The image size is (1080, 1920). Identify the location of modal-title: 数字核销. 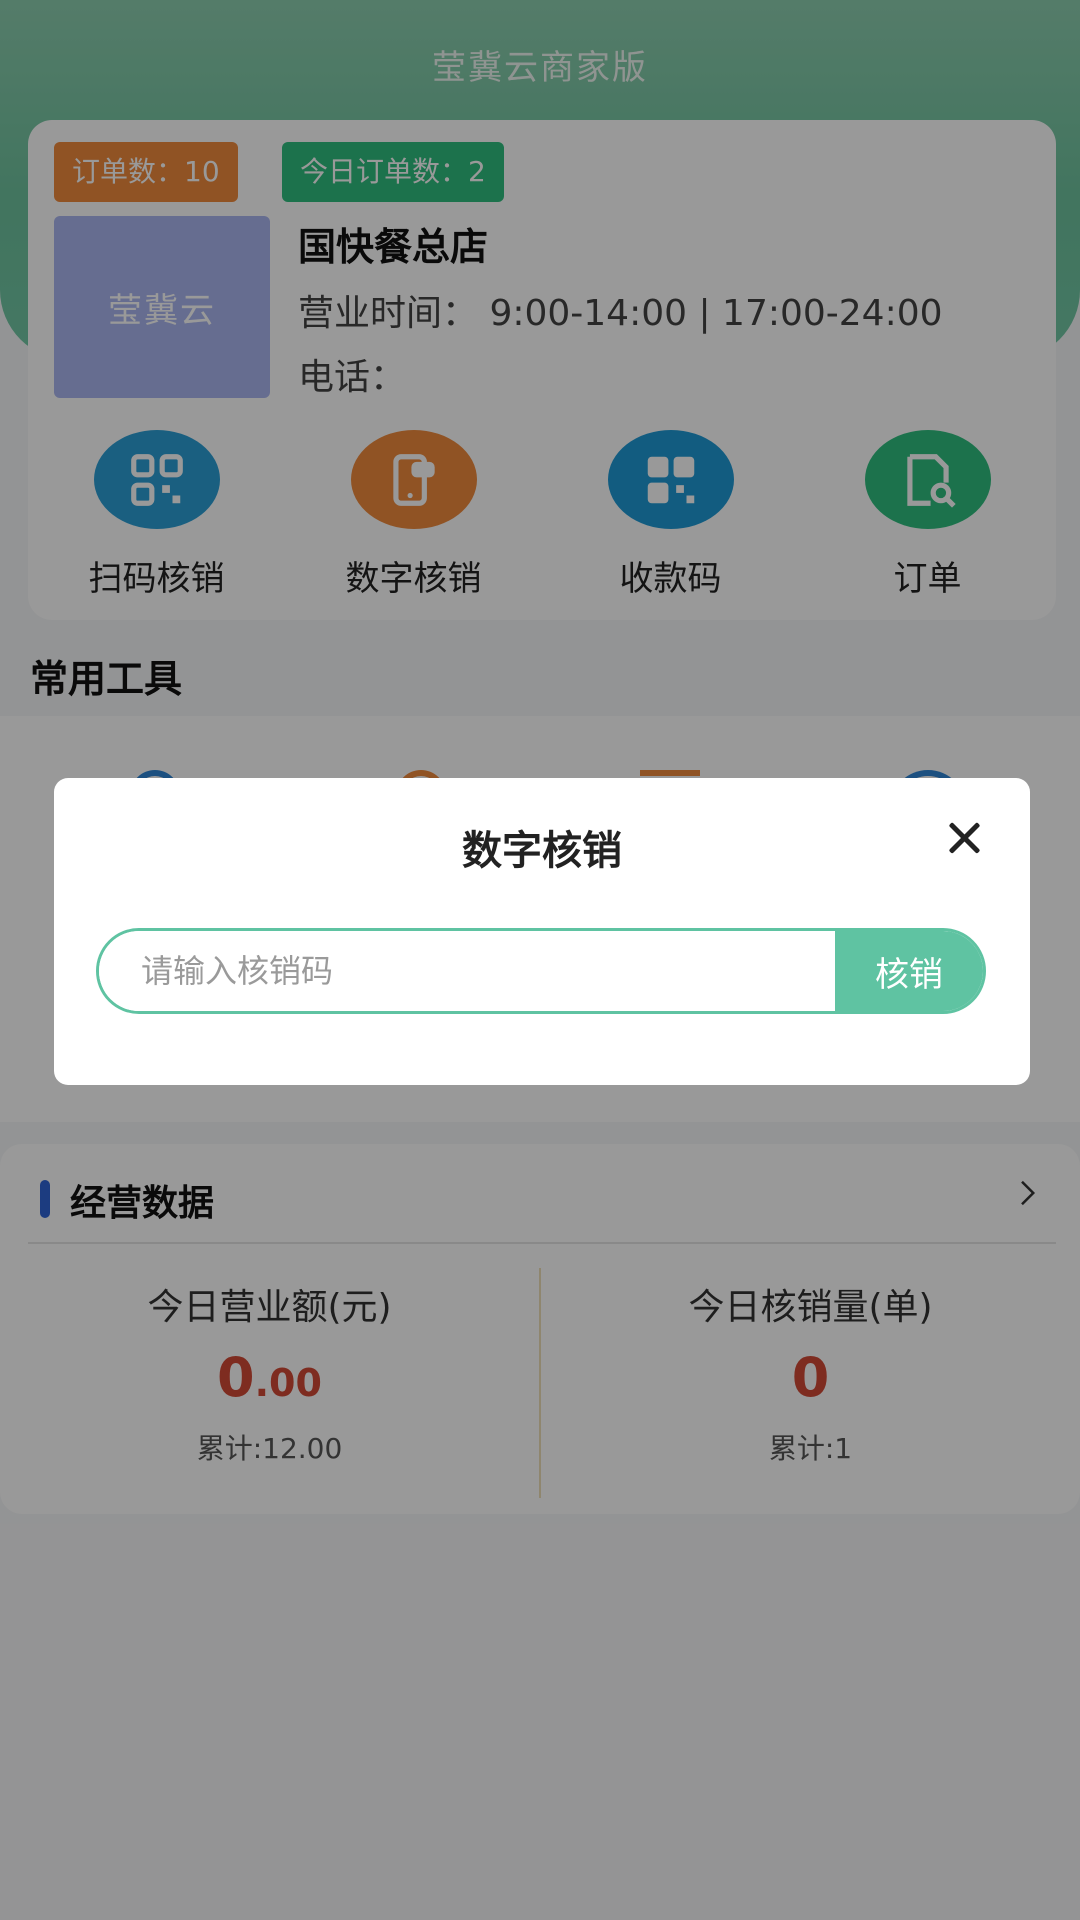
(542, 851).